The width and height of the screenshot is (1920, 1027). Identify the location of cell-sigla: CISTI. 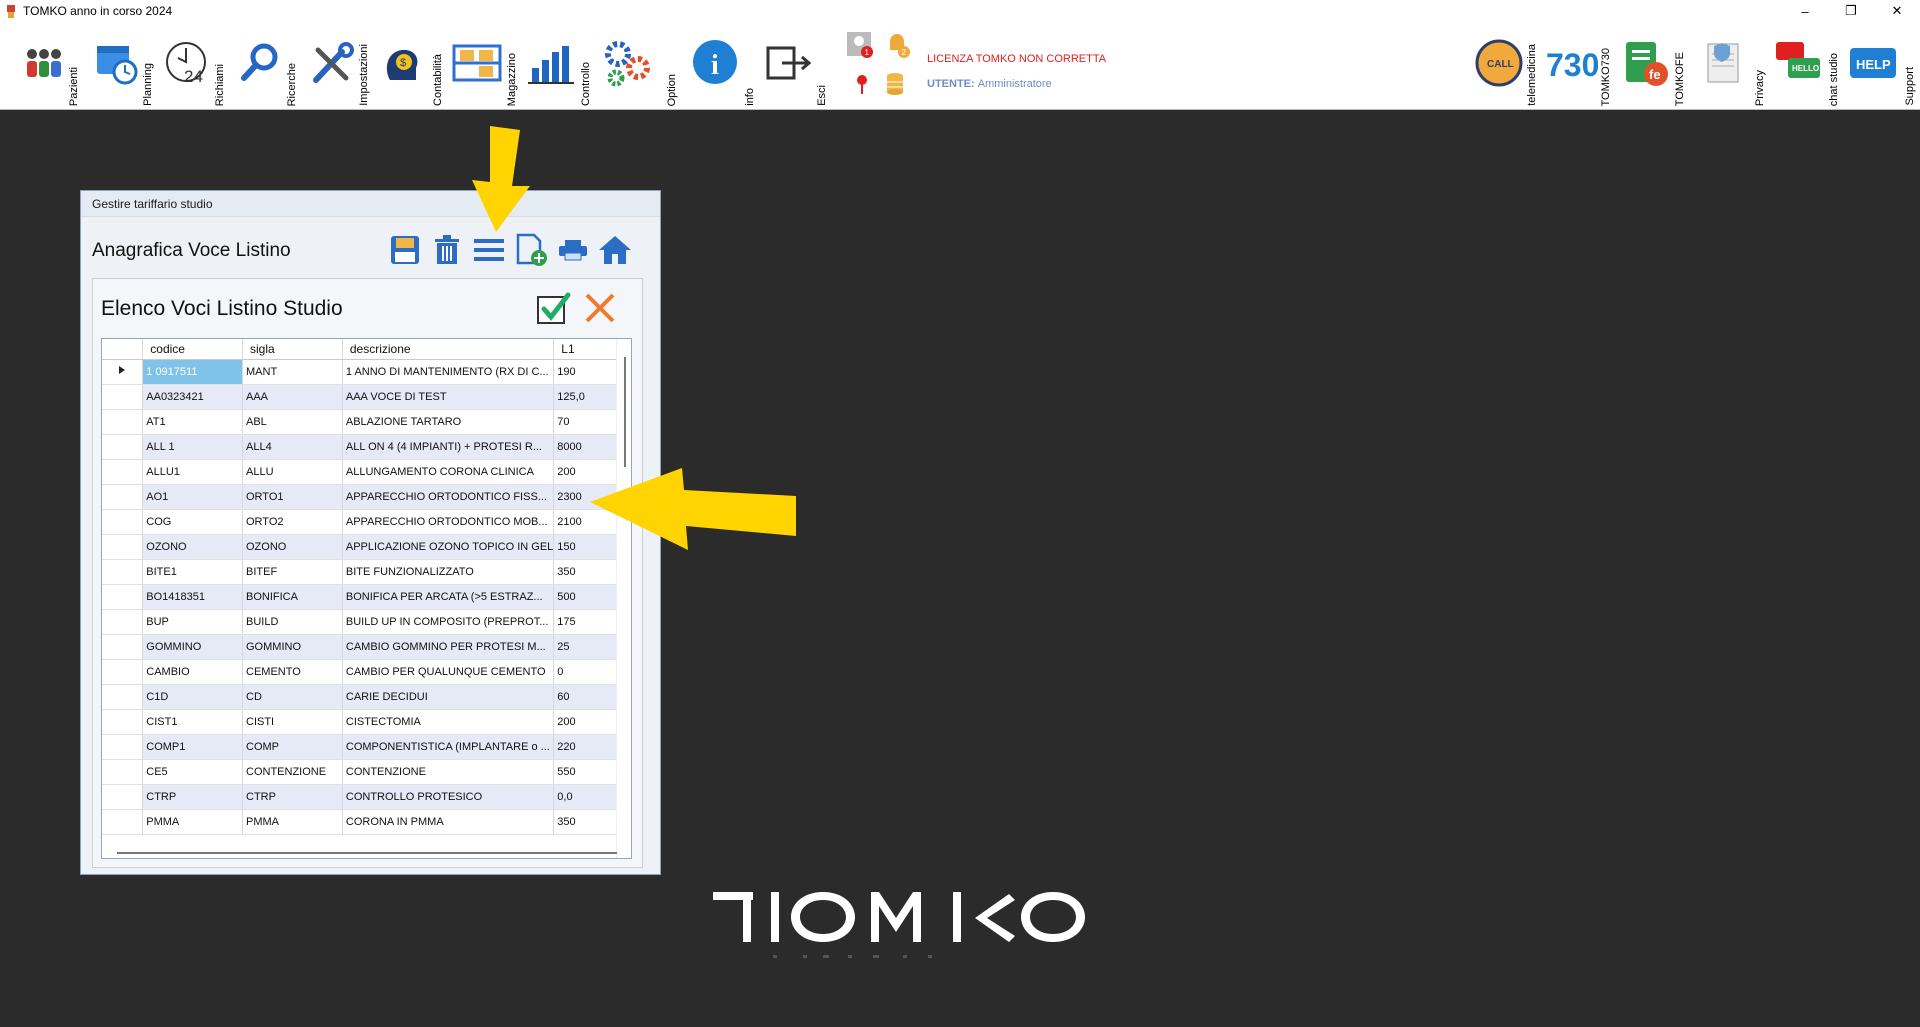
(292, 722).